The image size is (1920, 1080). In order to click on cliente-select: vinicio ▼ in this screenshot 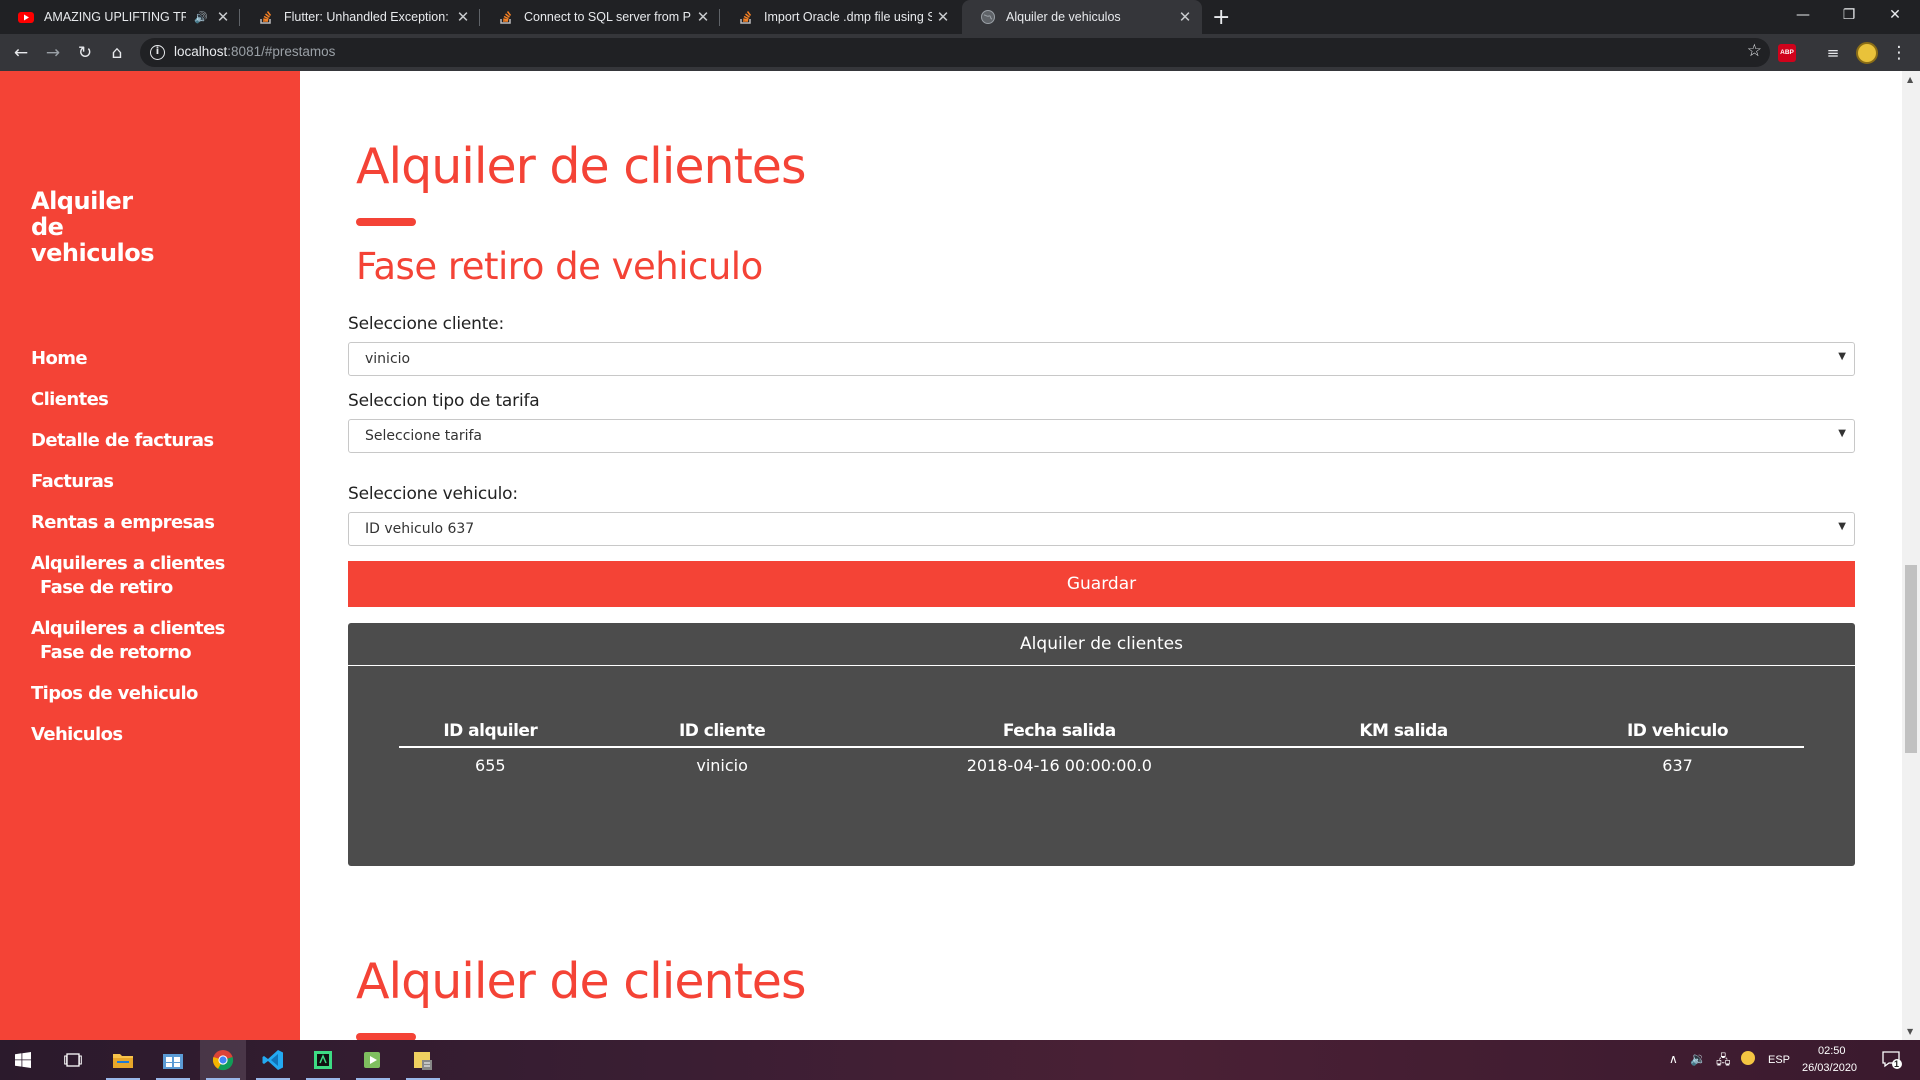, I will do `click(1101, 359)`.